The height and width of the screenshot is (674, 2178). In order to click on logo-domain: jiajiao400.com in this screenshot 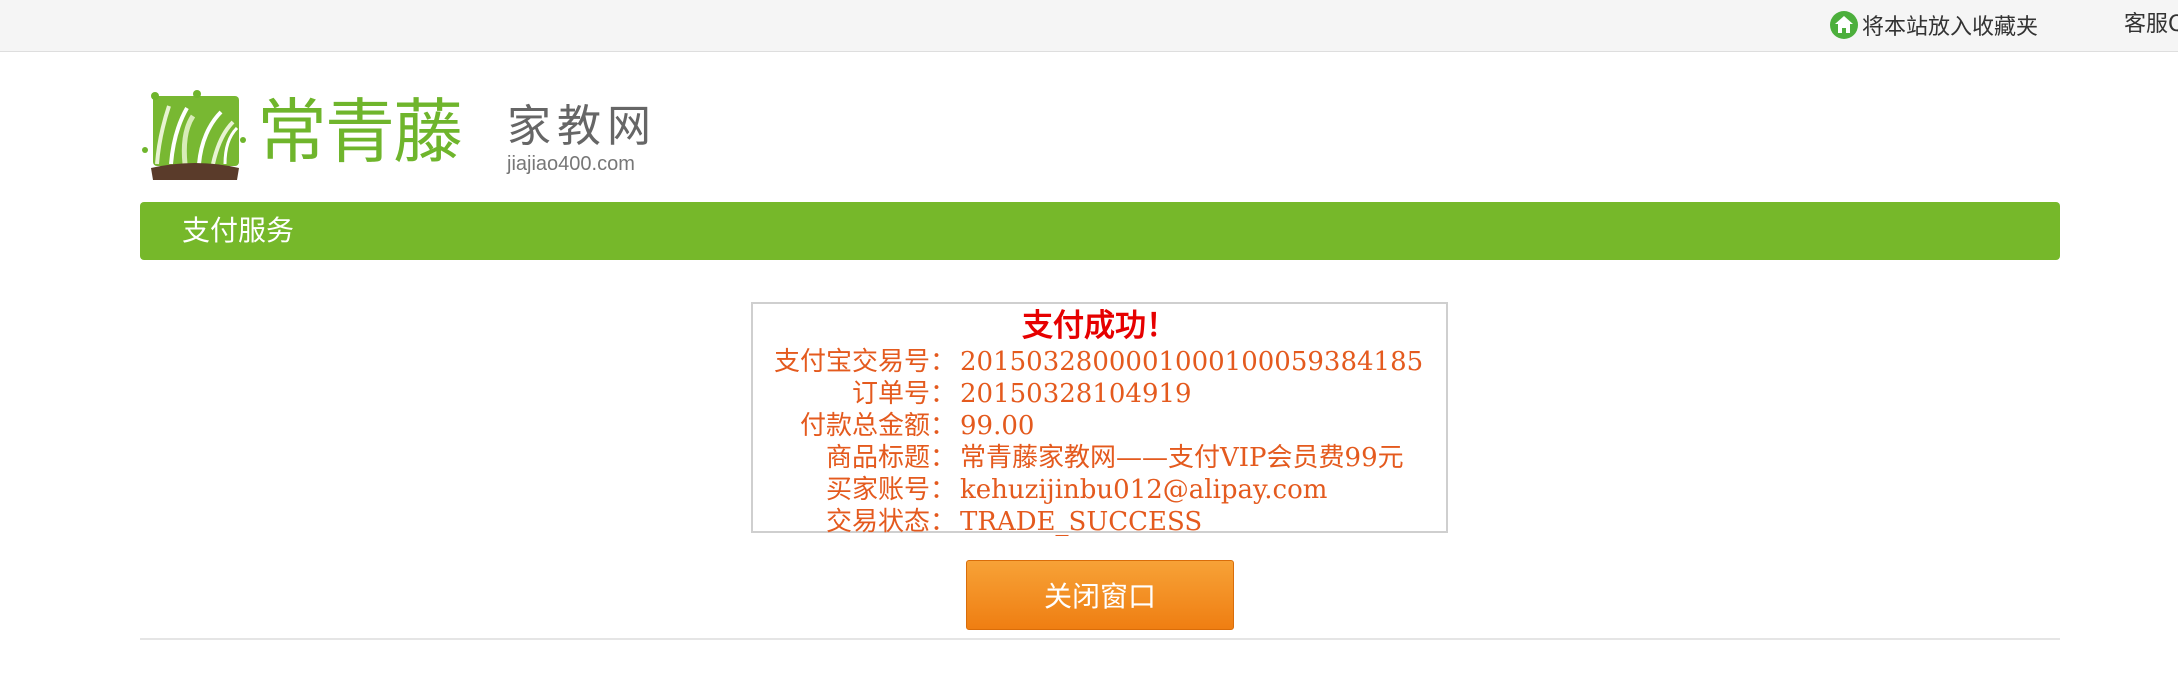, I will do `click(571, 164)`.